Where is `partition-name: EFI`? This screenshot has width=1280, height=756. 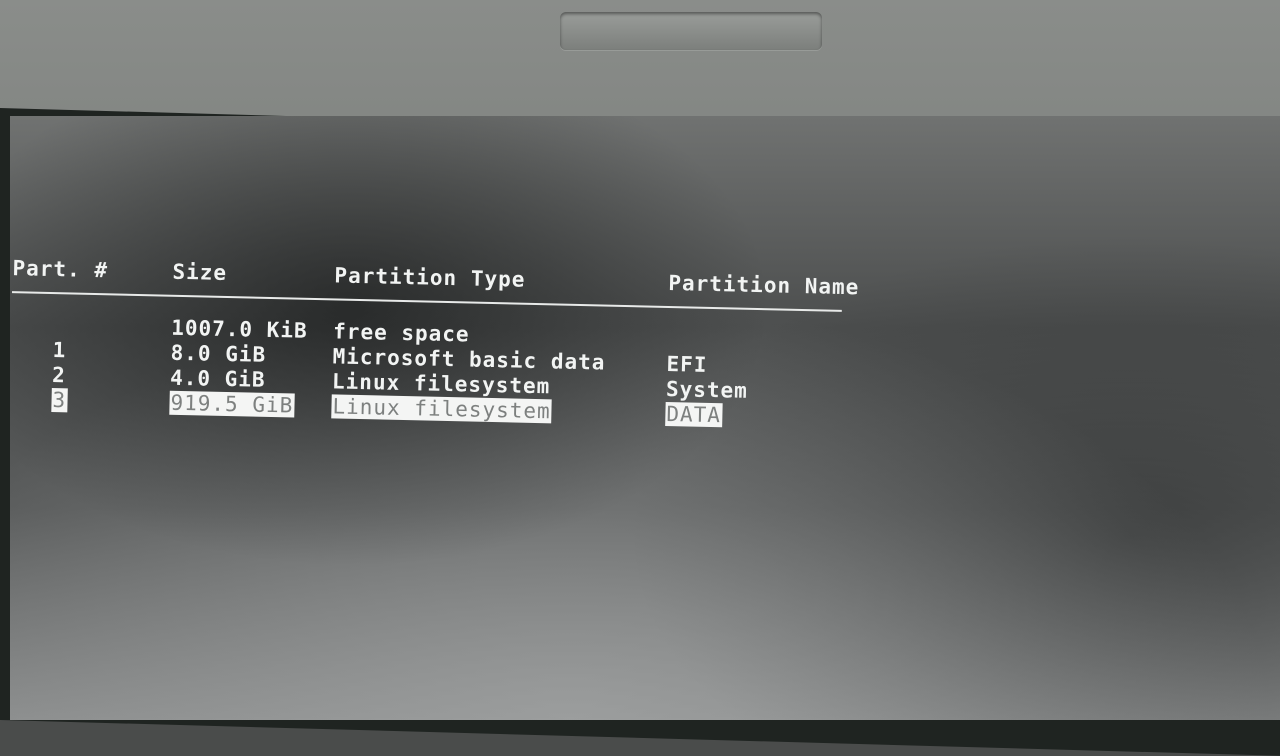
partition-name: EFI is located at coordinates (687, 364).